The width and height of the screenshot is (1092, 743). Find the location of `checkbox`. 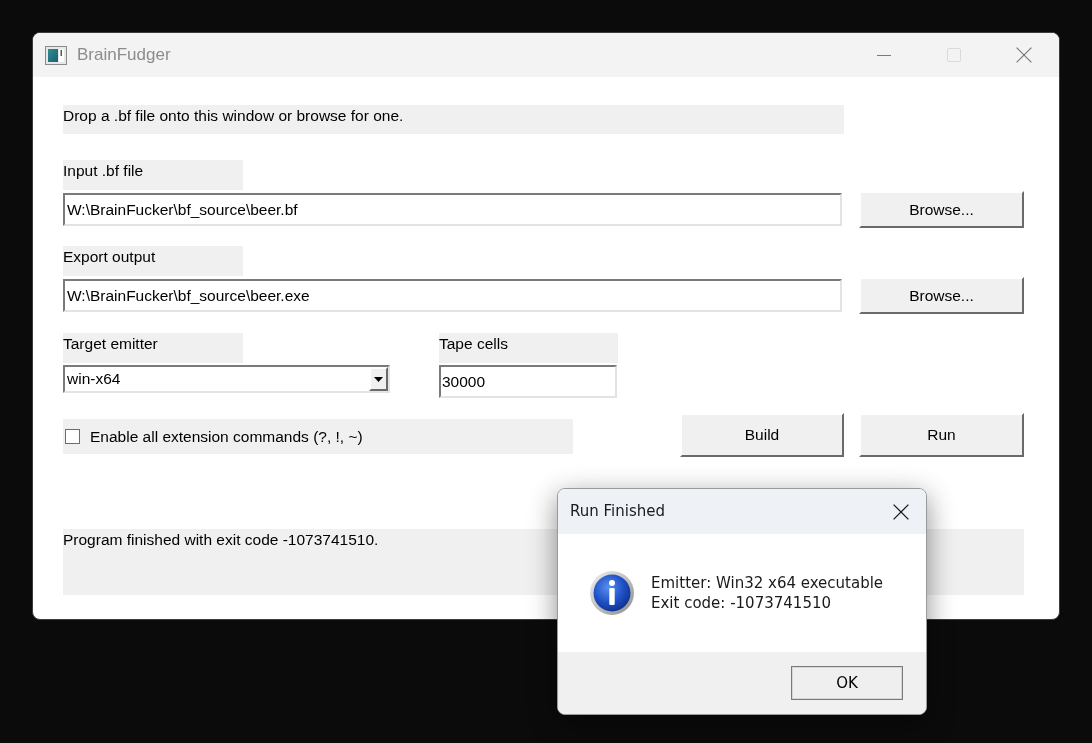

checkbox is located at coordinates (72, 436).